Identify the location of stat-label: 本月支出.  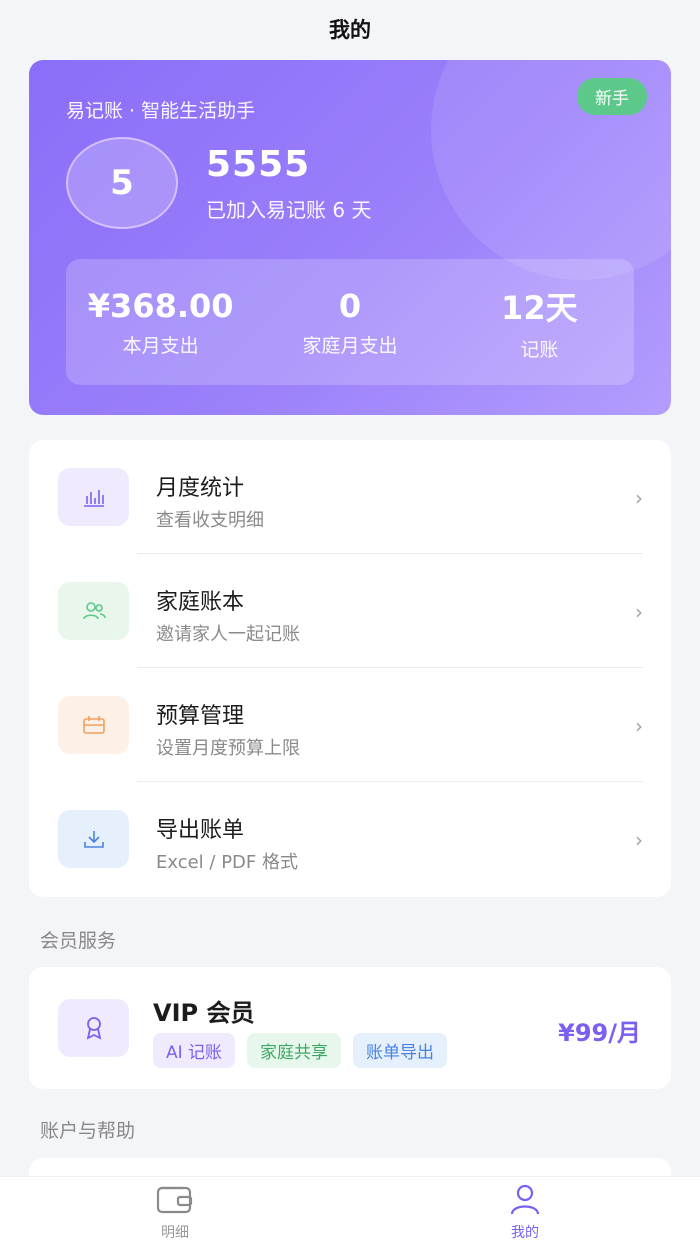
(160, 345).